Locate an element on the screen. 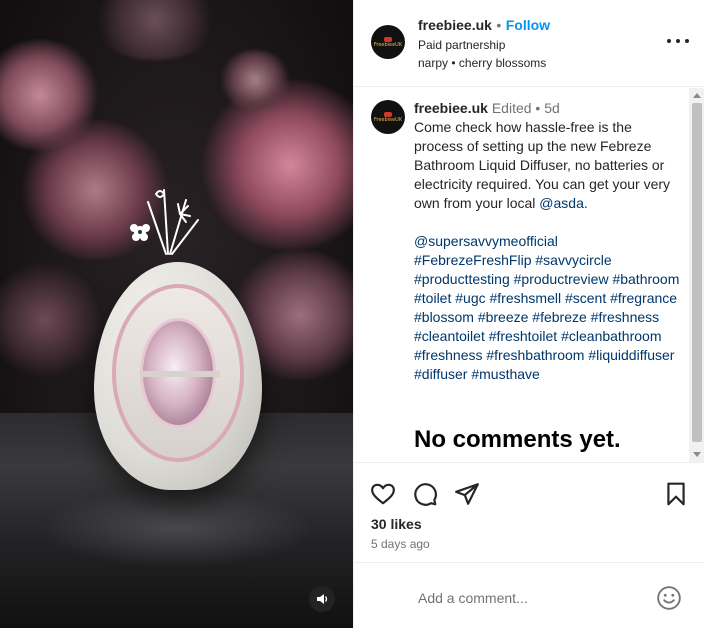 This screenshot has height=628, width=704. heart-icon is located at coordinates (383, 494).